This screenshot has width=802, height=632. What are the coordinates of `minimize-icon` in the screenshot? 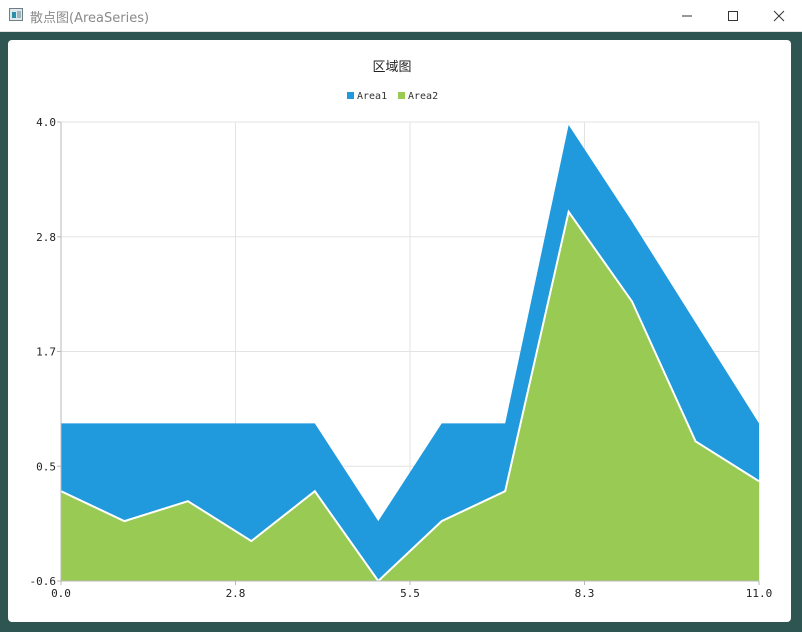 It's located at (687, 15).